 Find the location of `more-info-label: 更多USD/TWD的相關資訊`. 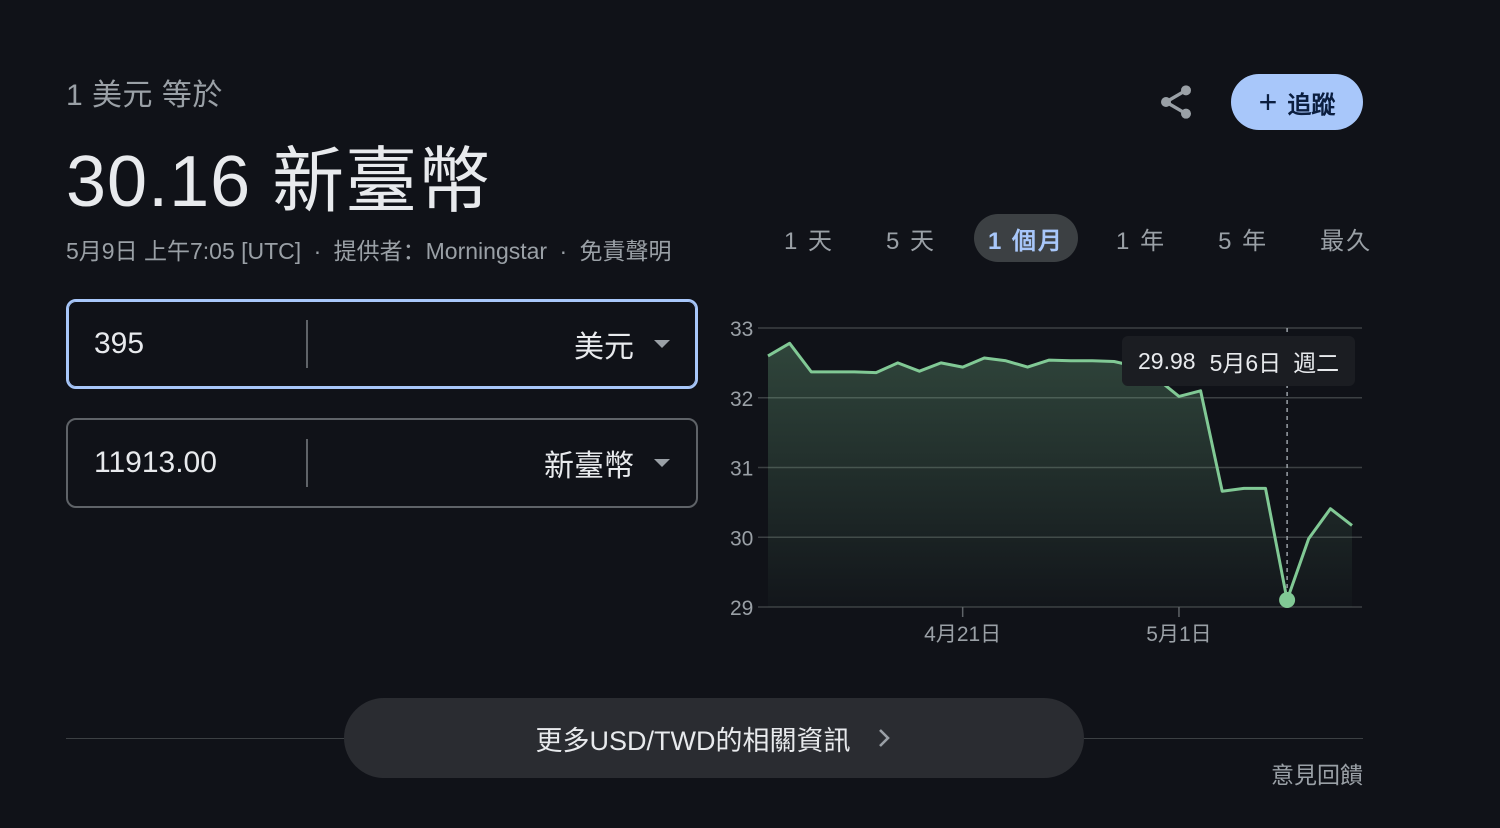

more-info-label: 更多USD/TWD的相關資訊 is located at coordinates (693, 740).